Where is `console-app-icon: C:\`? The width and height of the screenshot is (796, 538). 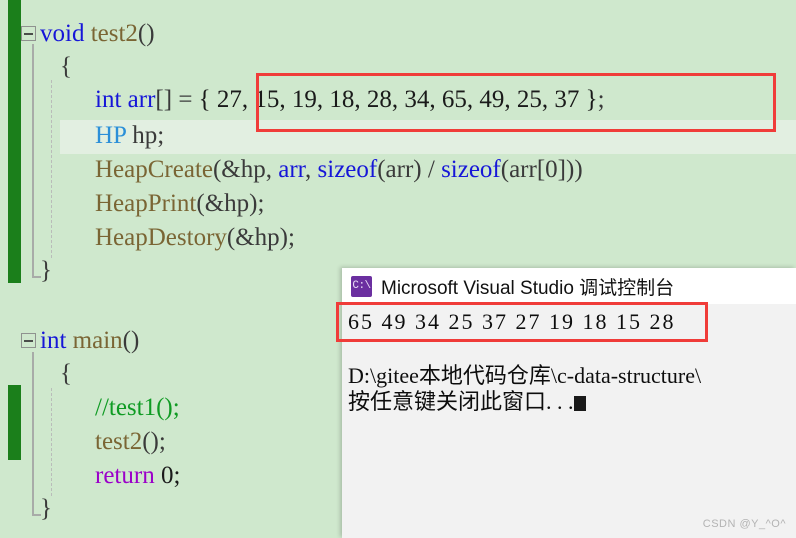 console-app-icon: C:\ is located at coordinates (361, 286).